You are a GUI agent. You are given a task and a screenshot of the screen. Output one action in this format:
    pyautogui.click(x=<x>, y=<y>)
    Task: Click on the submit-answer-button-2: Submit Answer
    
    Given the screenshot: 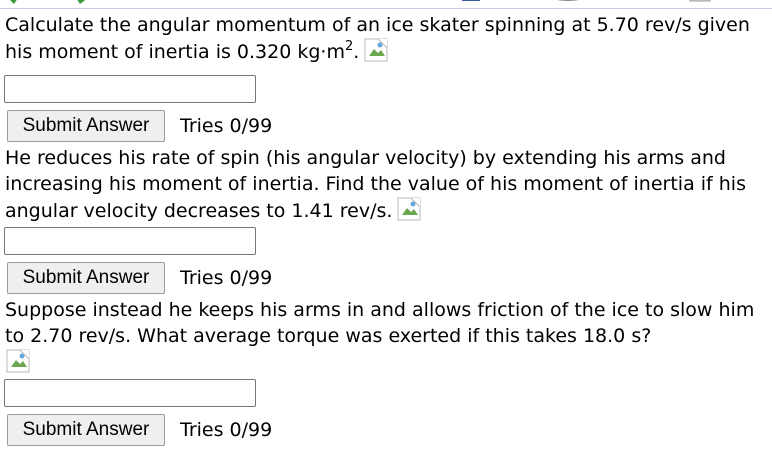 What is the action you would take?
    pyautogui.click(x=86, y=278)
    